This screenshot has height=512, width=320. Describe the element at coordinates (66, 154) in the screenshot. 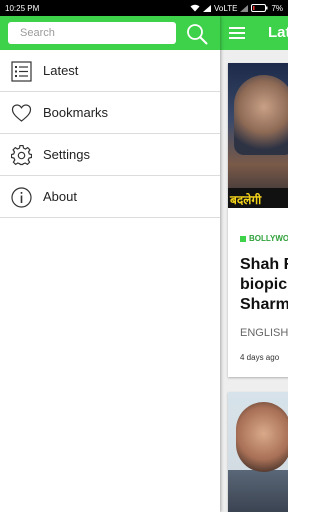

I see `drawer-item-label: Settings` at that location.